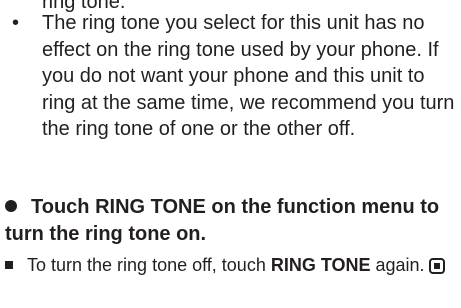 The width and height of the screenshot is (461, 308). I want to click on sub-note-bold-label: RING TONE, so click(320, 265).